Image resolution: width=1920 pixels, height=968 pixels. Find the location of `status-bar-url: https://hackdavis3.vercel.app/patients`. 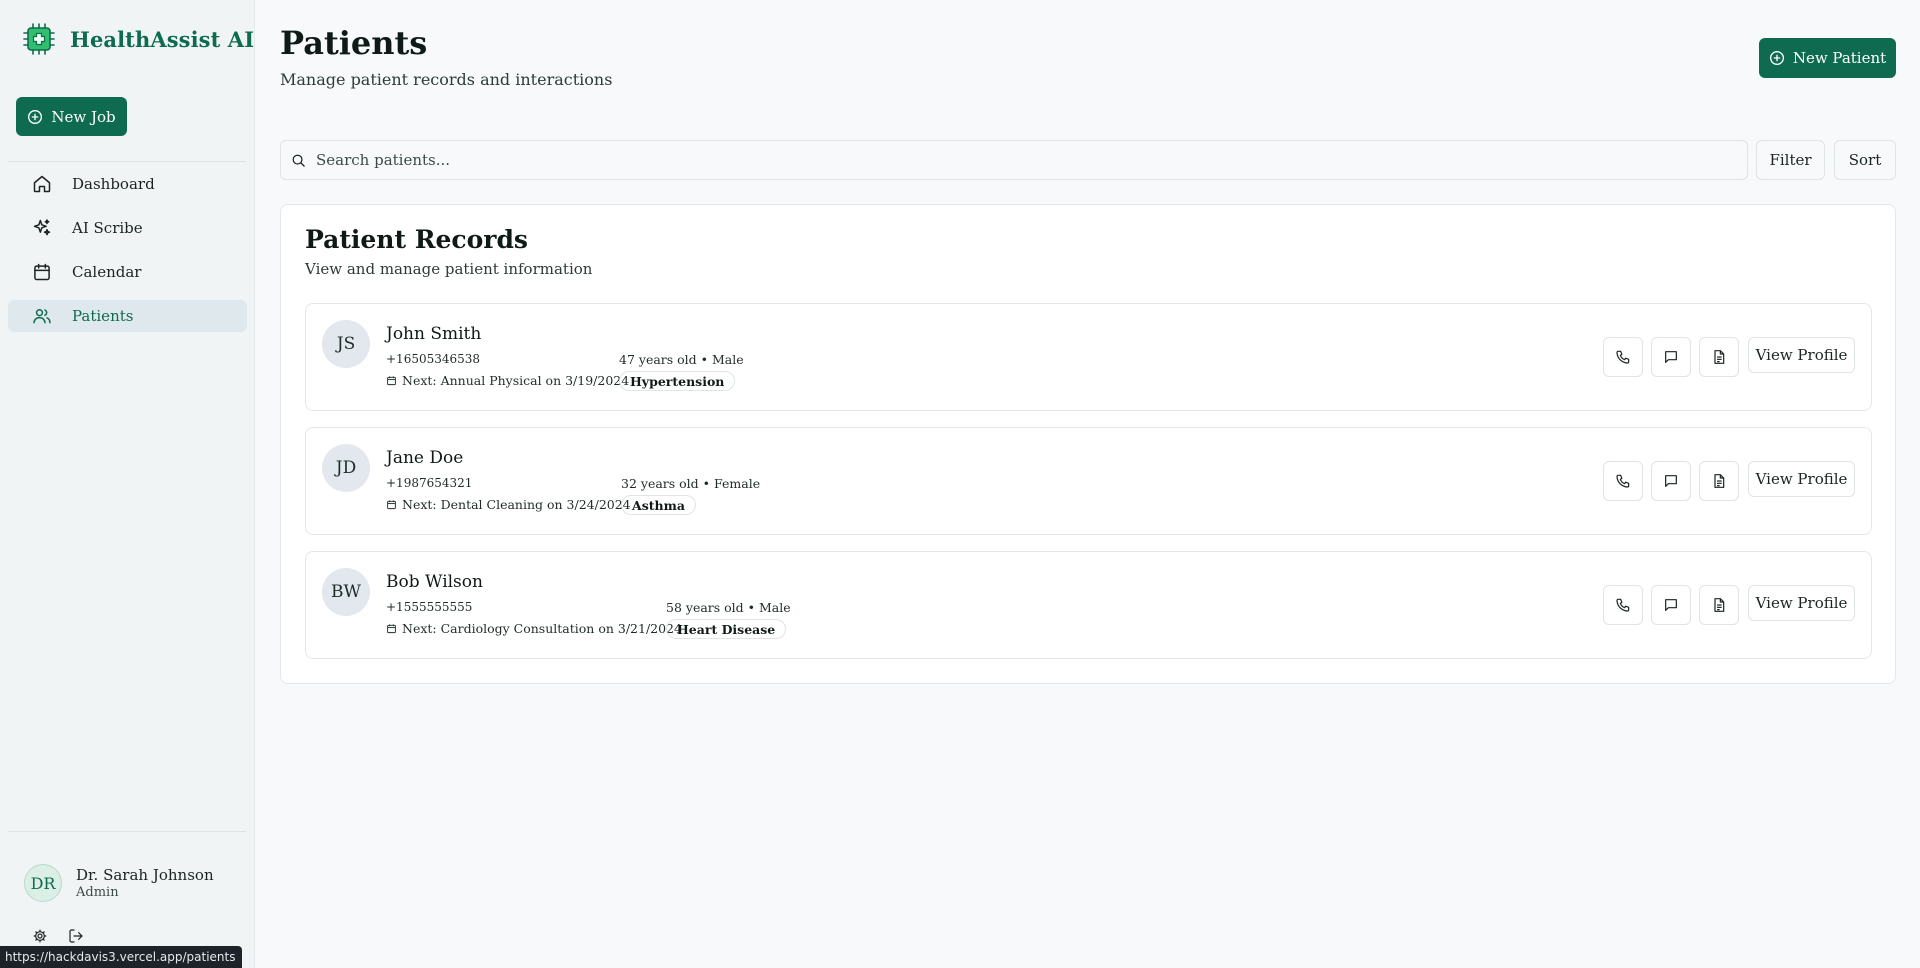

status-bar-url: https://hackdavis3.vercel.app/patients is located at coordinates (121, 957).